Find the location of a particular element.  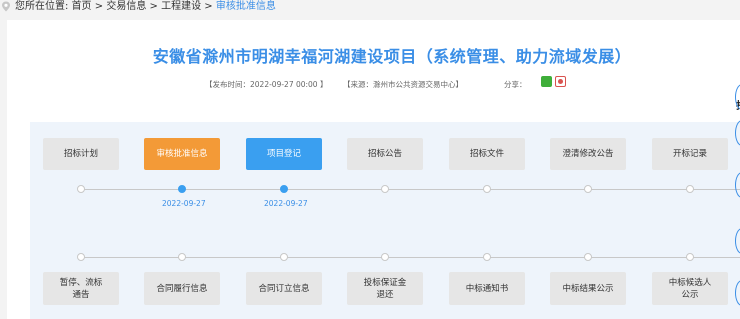

step-bid-documents: 招标文件 is located at coordinates (487, 154).